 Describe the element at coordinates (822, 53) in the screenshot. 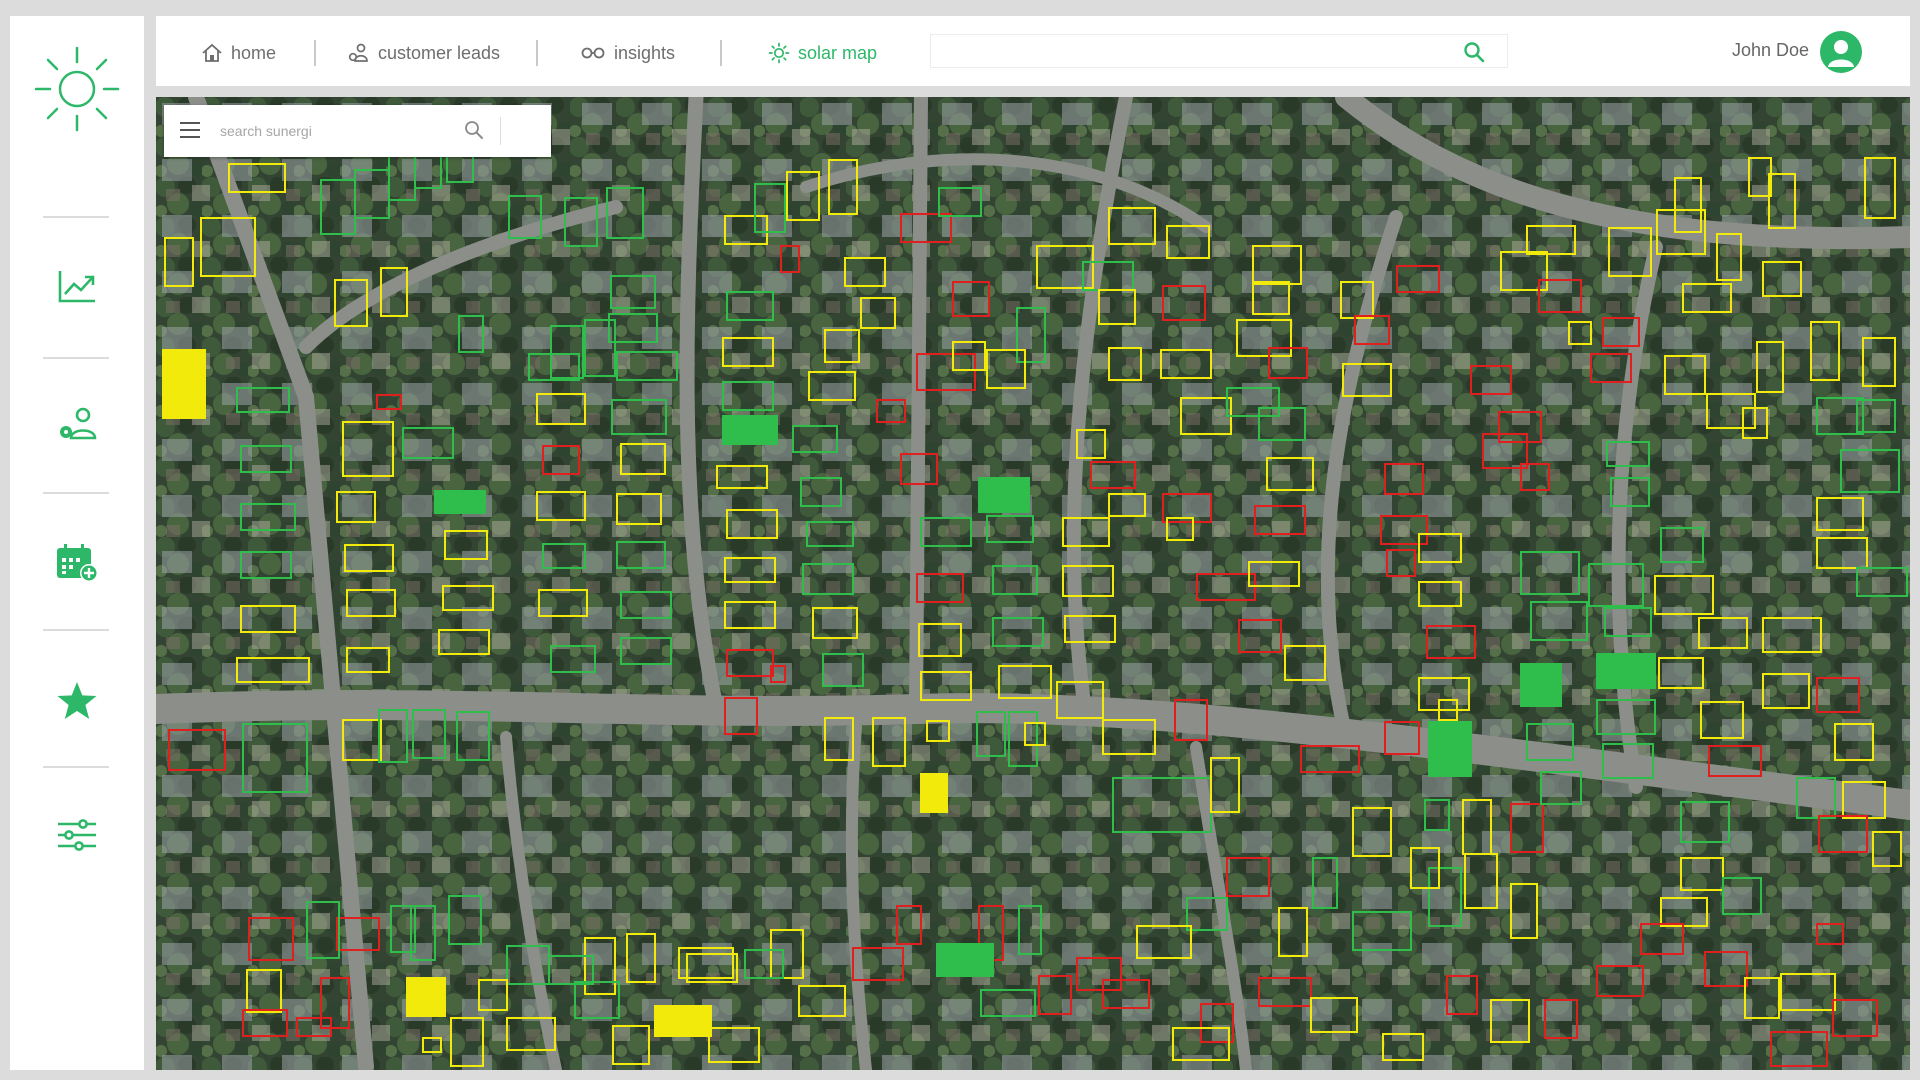

I see `tab-solar-map: solar map` at that location.